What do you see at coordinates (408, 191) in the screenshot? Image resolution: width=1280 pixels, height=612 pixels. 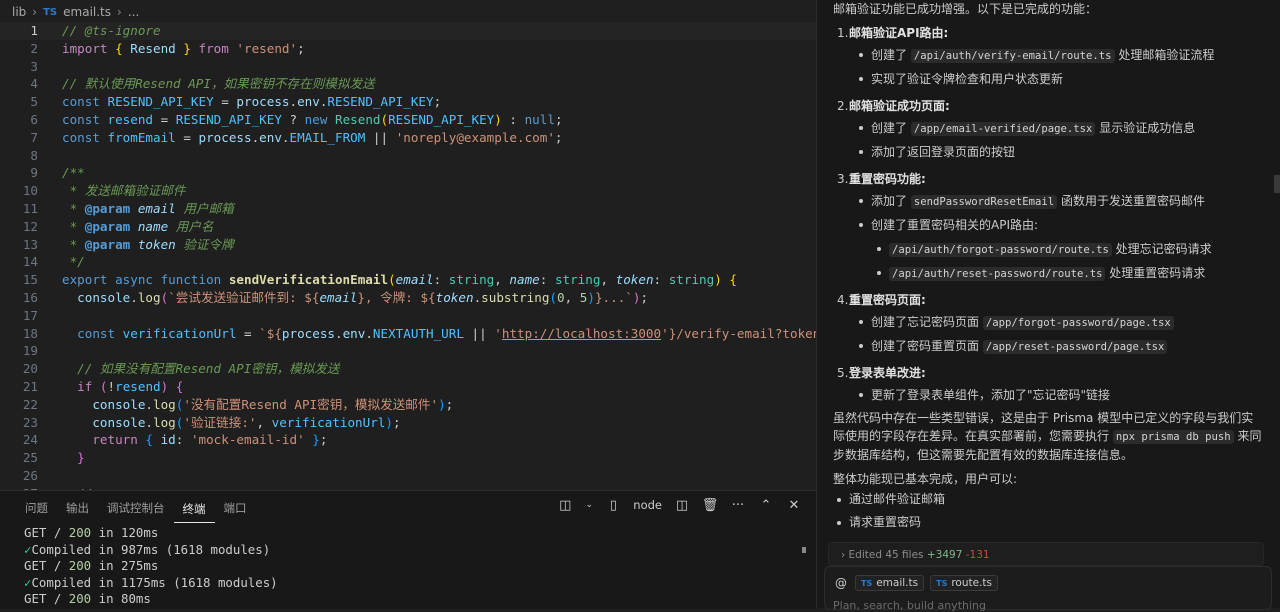 I see `code-line: 10 * 发送邮箱验证邮件` at bounding box center [408, 191].